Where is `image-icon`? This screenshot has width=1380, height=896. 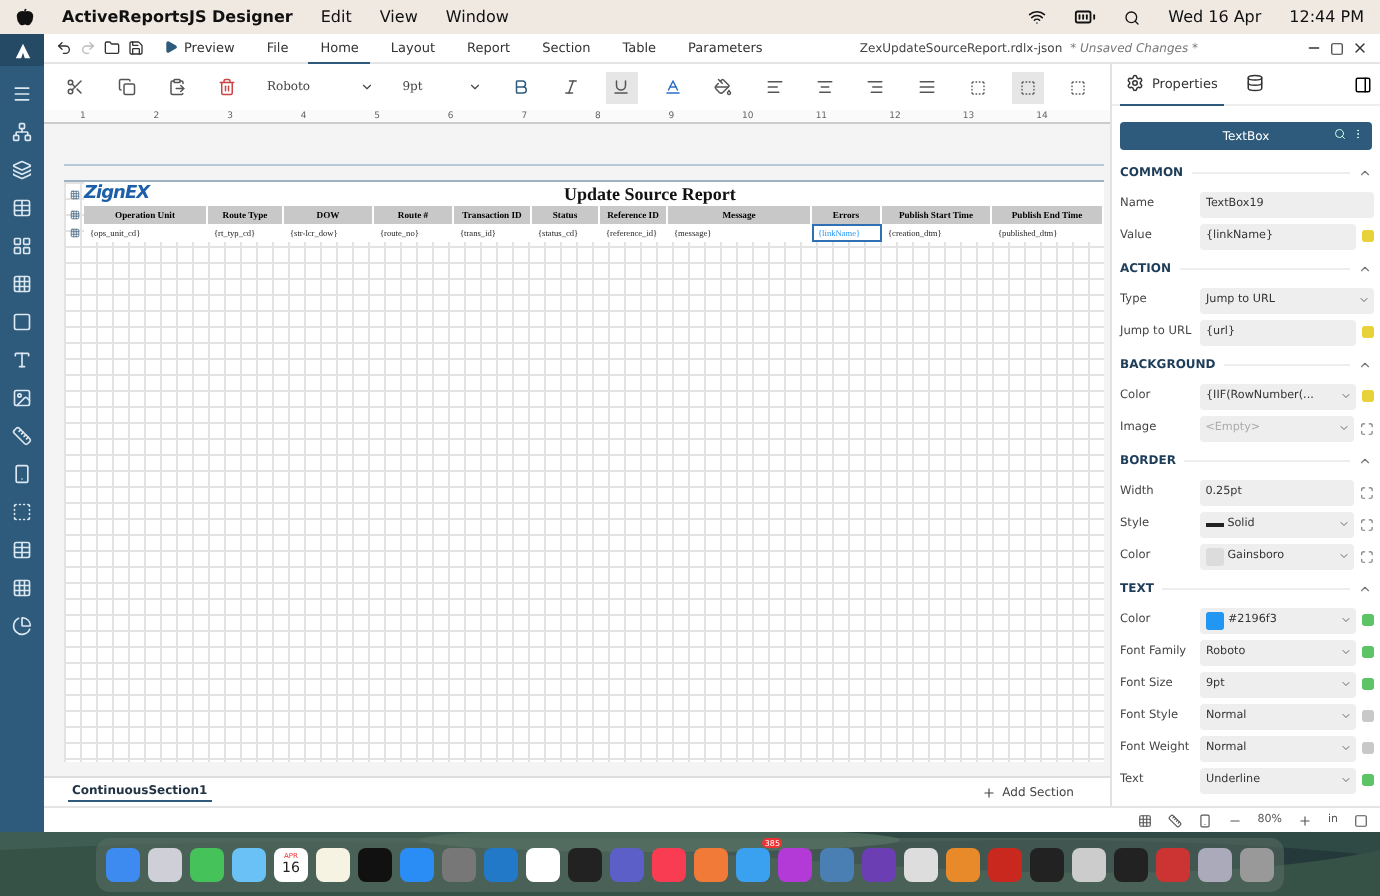 image-icon is located at coordinates (22, 398).